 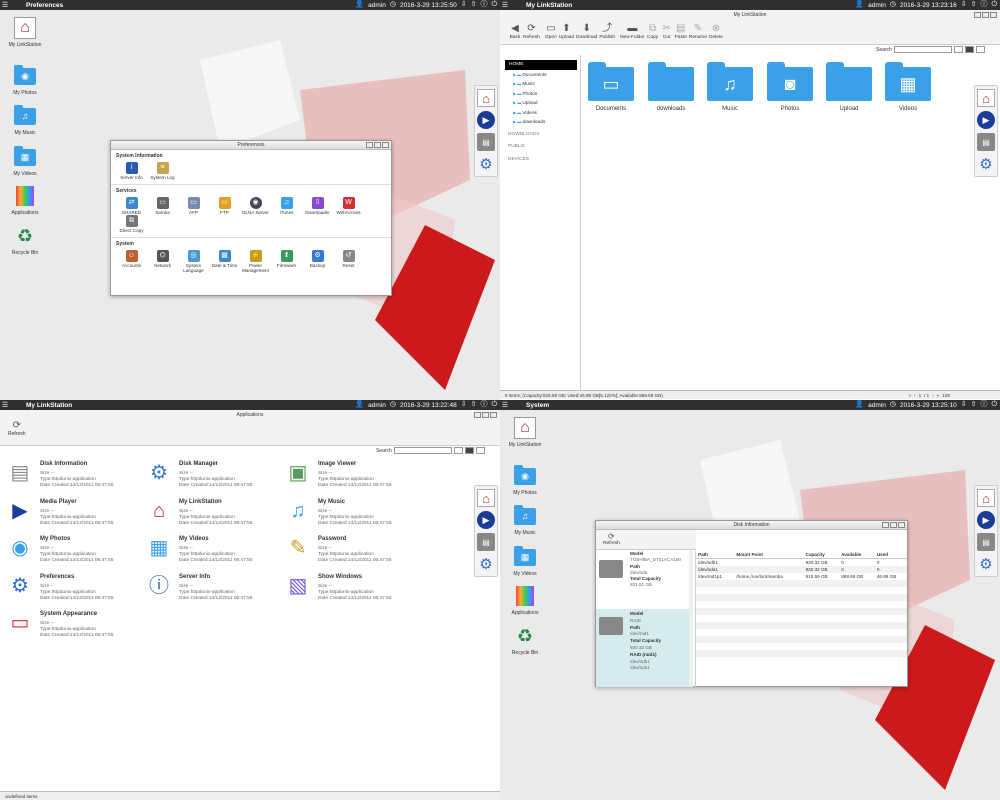 What do you see at coordinates (286, 206) in the screenshot?
I see `pref-itunes: ♫ iTunes` at bounding box center [286, 206].